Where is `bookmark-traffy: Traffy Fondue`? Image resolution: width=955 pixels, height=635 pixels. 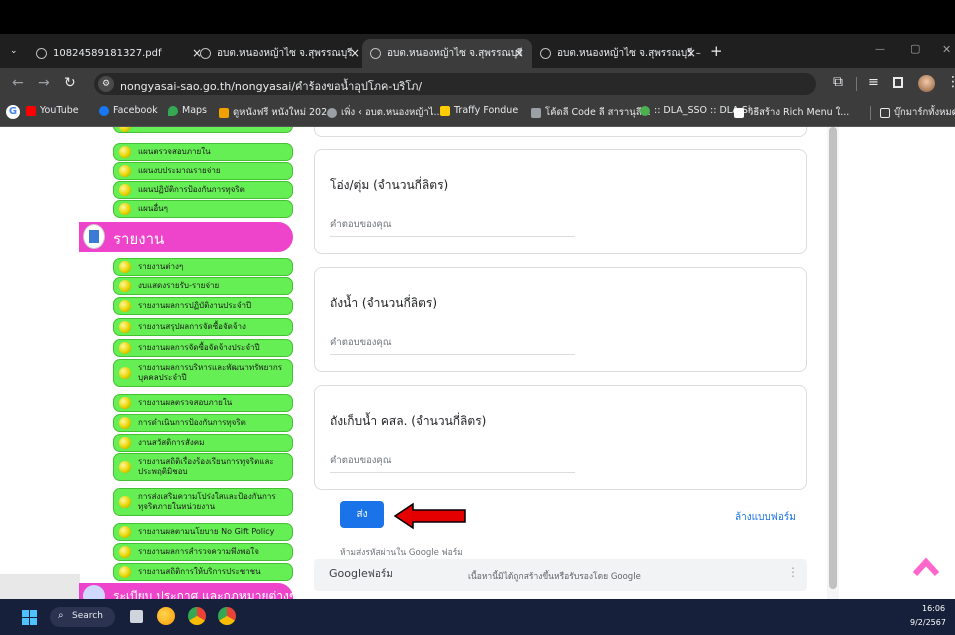
bookmark-traffy: Traffy Fondue is located at coordinates (479, 110).